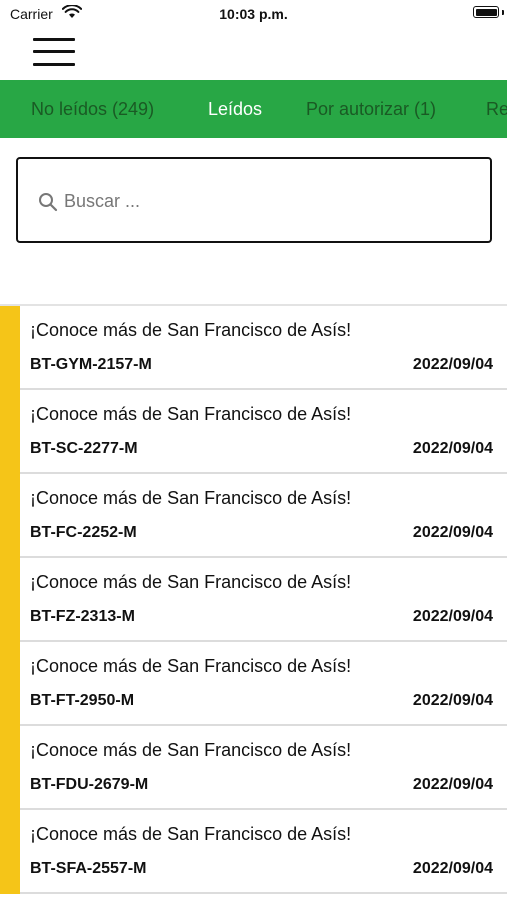  I want to click on tab-por-autorizar: Por autorizar (1), so click(371, 109).